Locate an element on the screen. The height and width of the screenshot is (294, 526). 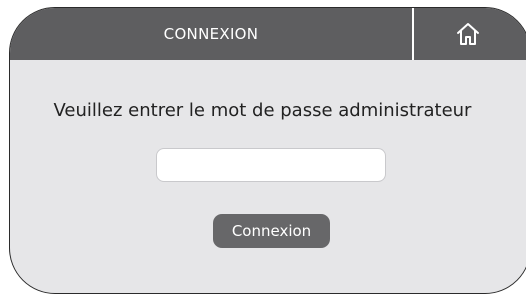
page-title: CONNEXION is located at coordinates (211, 34).